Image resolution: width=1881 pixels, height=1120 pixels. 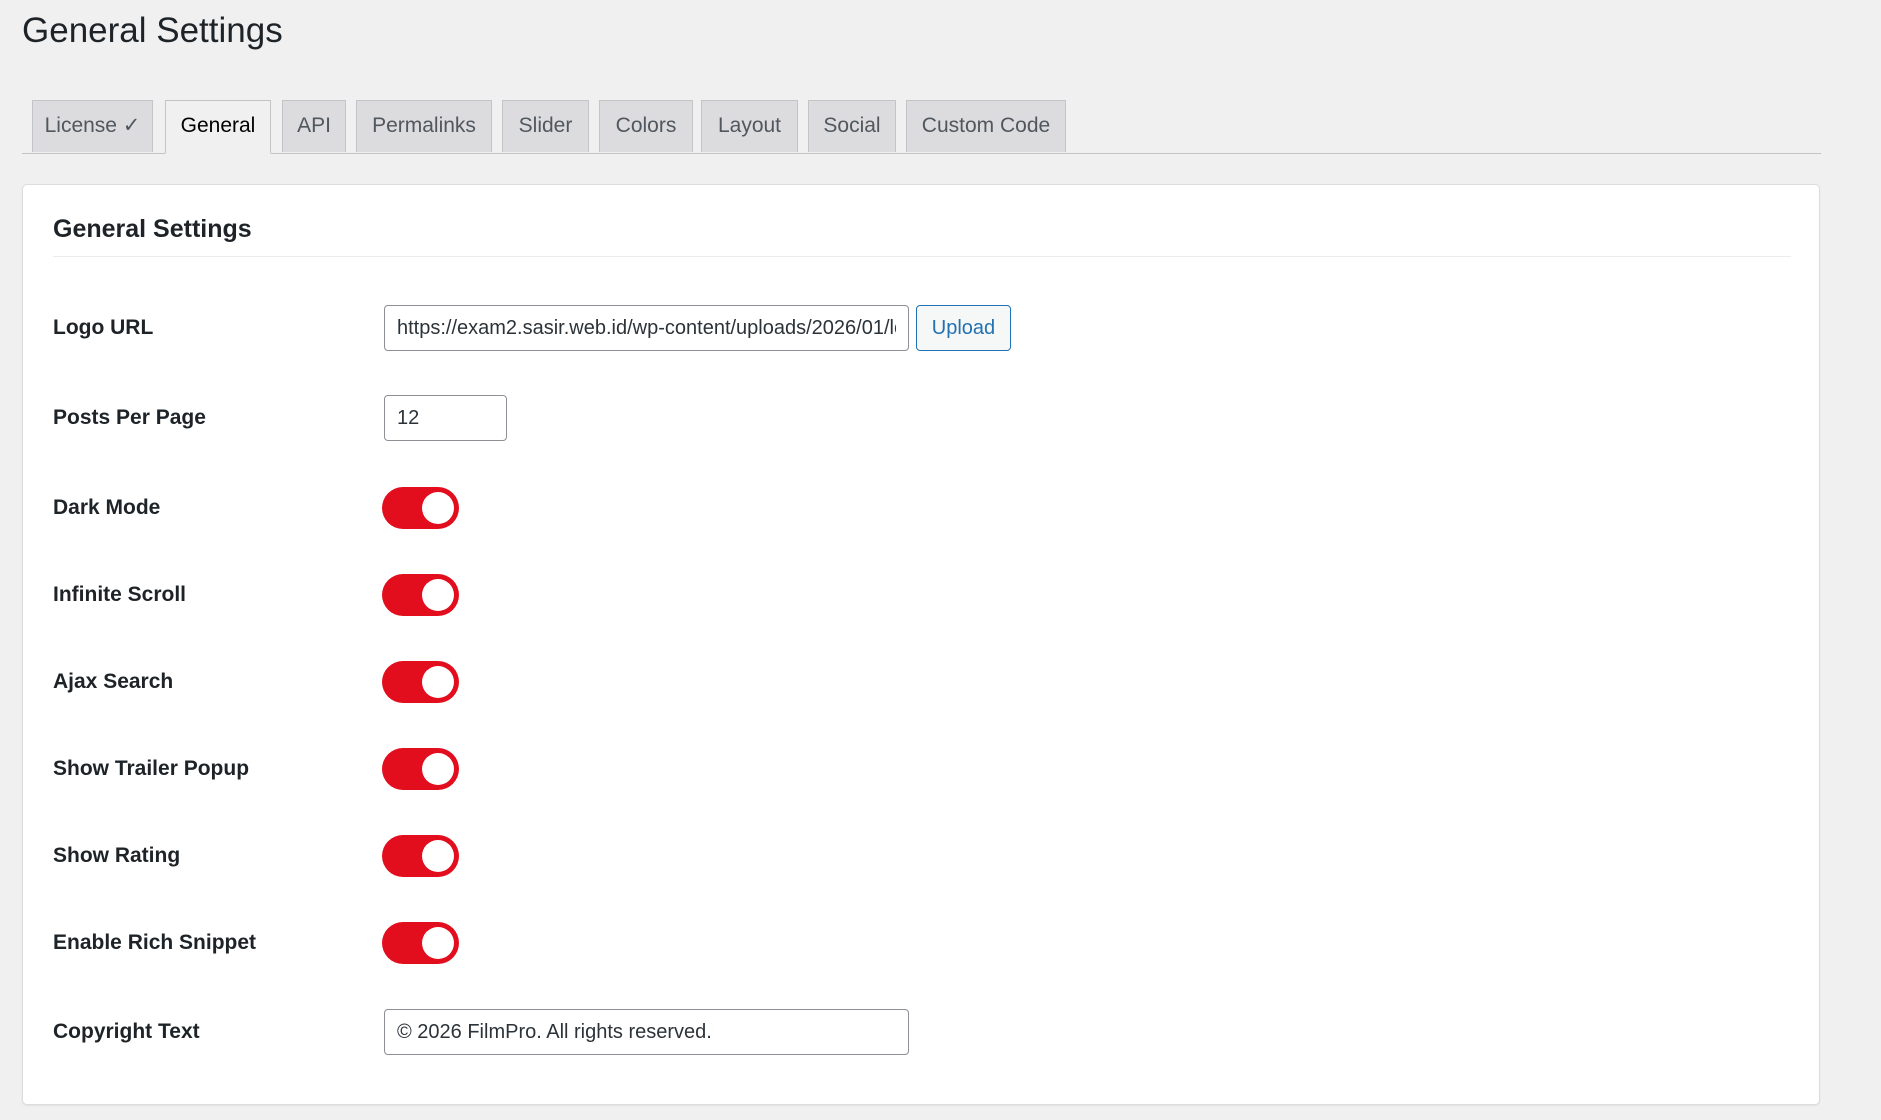 What do you see at coordinates (92, 126) in the screenshot?
I see `tab-license: License ✓` at bounding box center [92, 126].